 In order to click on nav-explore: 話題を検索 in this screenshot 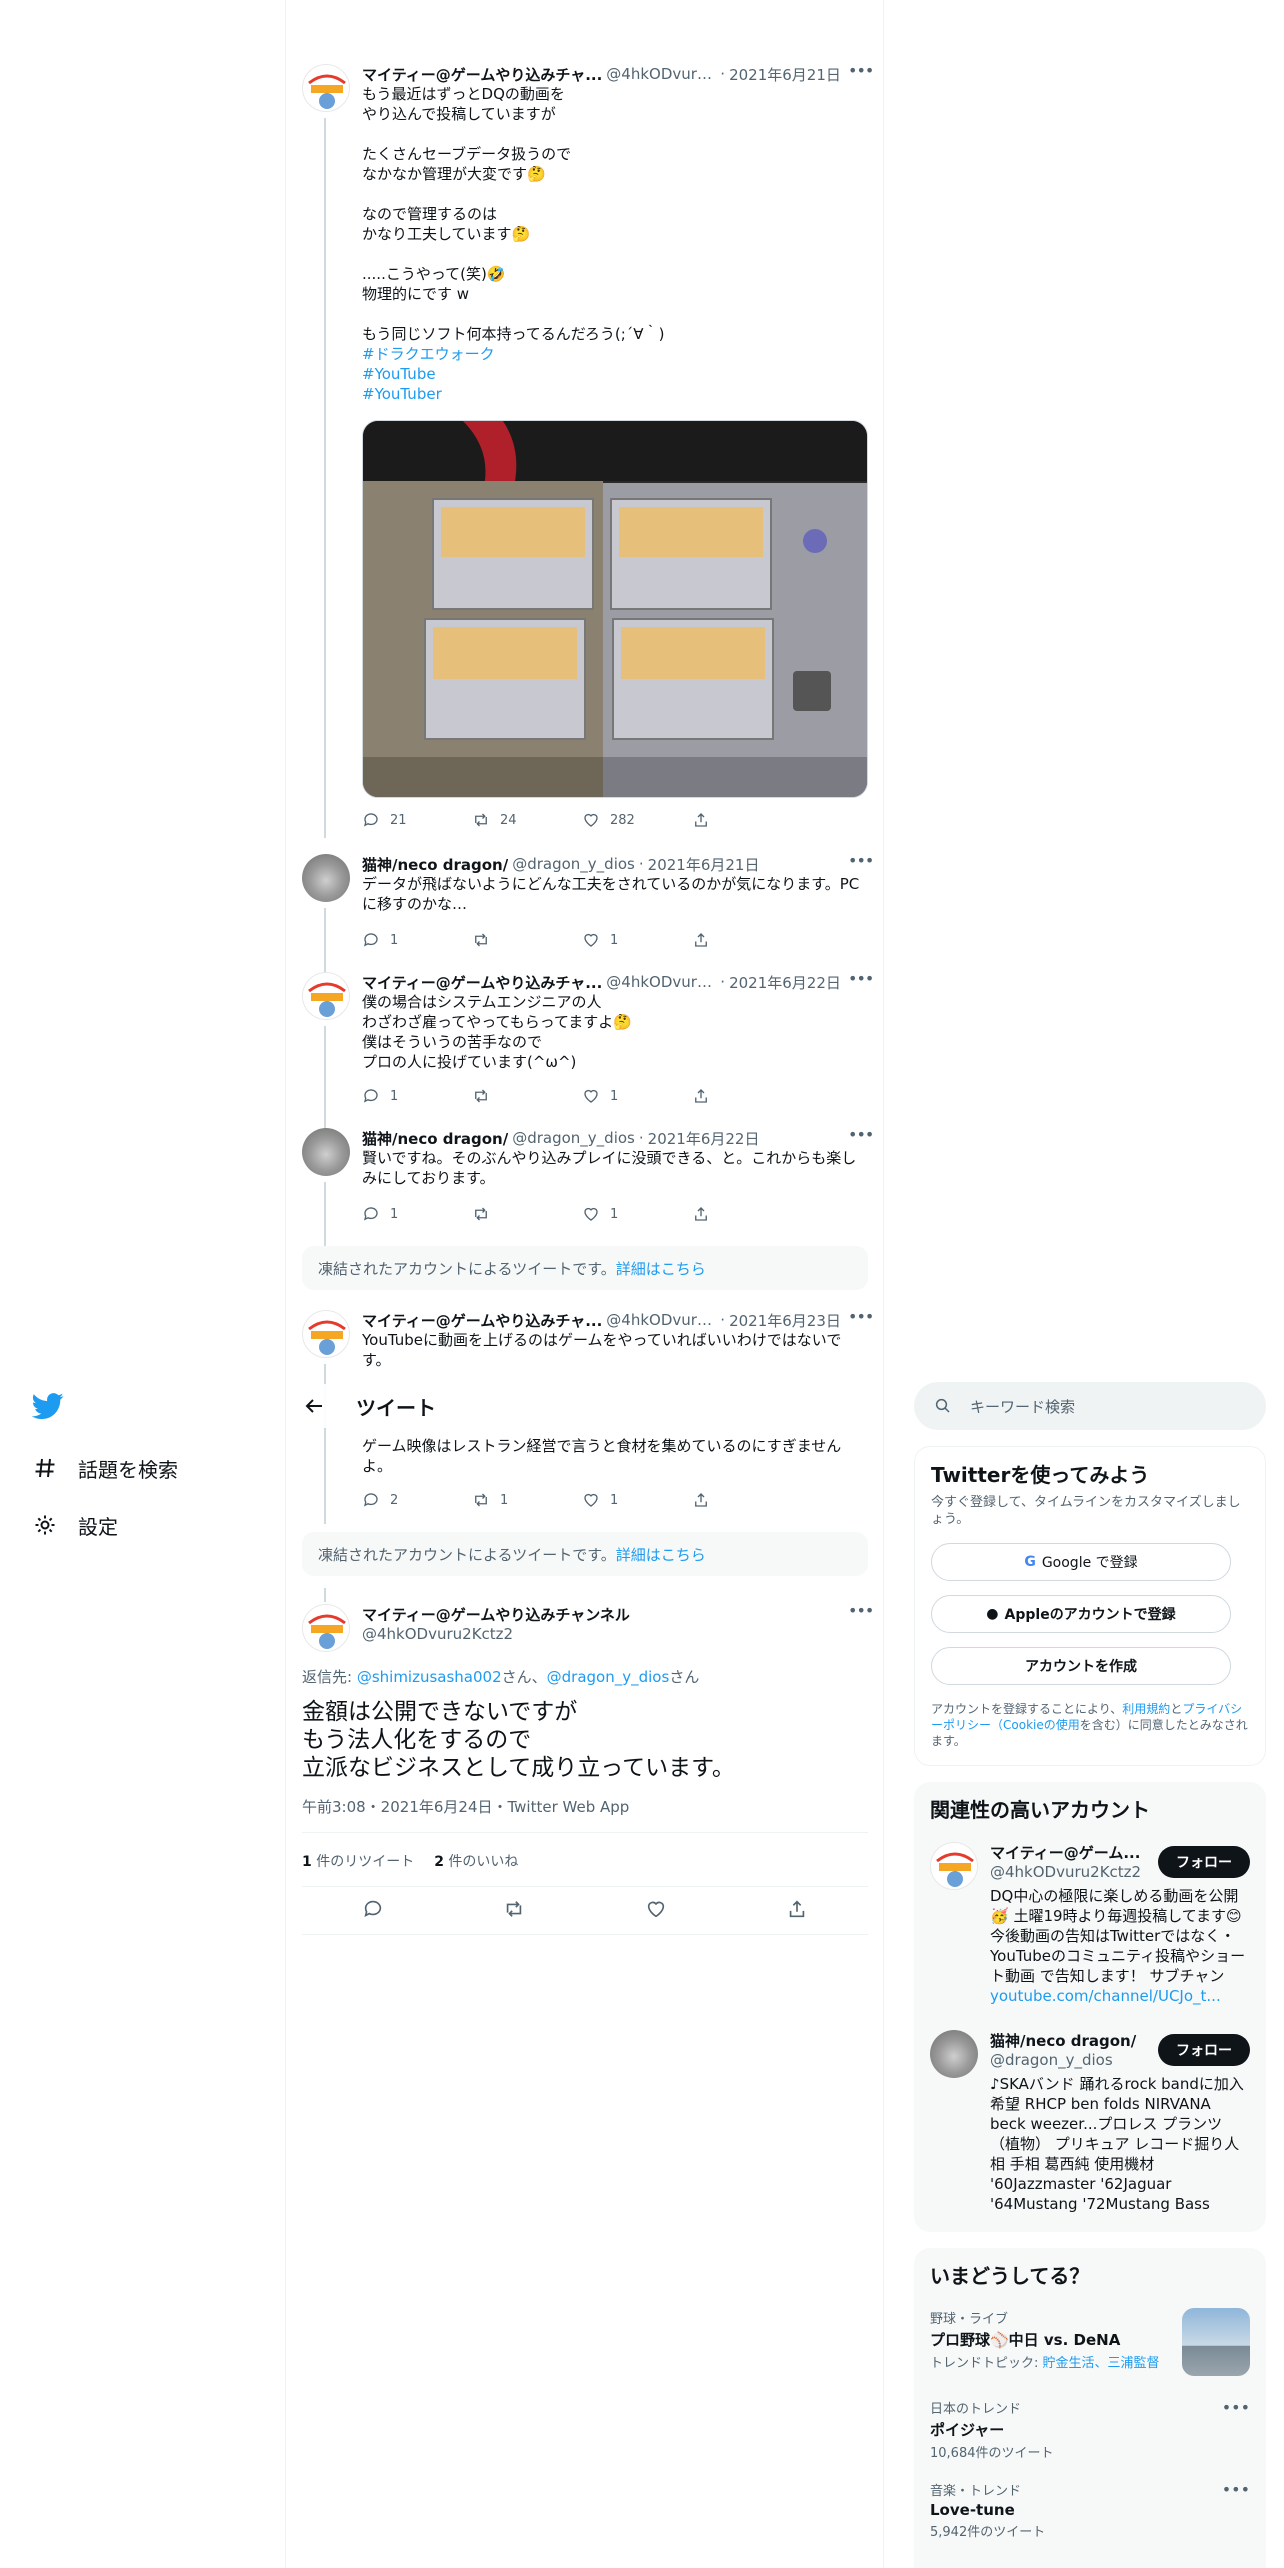, I will do `click(105, 1468)`.